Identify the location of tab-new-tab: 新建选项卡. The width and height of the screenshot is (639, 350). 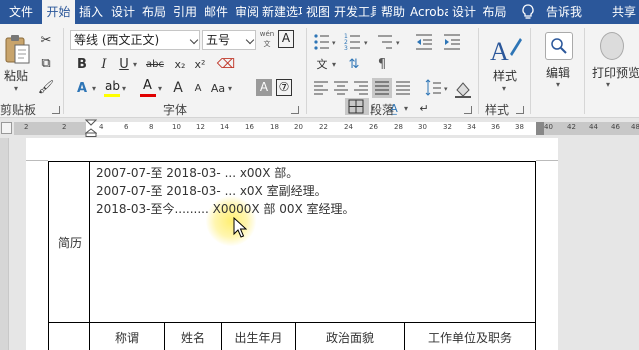
(282, 12).